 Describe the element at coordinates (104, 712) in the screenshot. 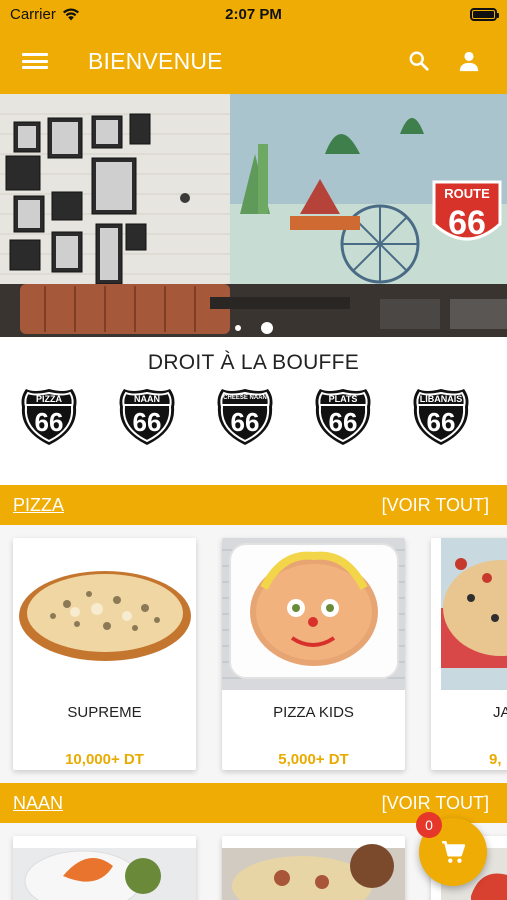

I see `product-name: SUPREME` at that location.